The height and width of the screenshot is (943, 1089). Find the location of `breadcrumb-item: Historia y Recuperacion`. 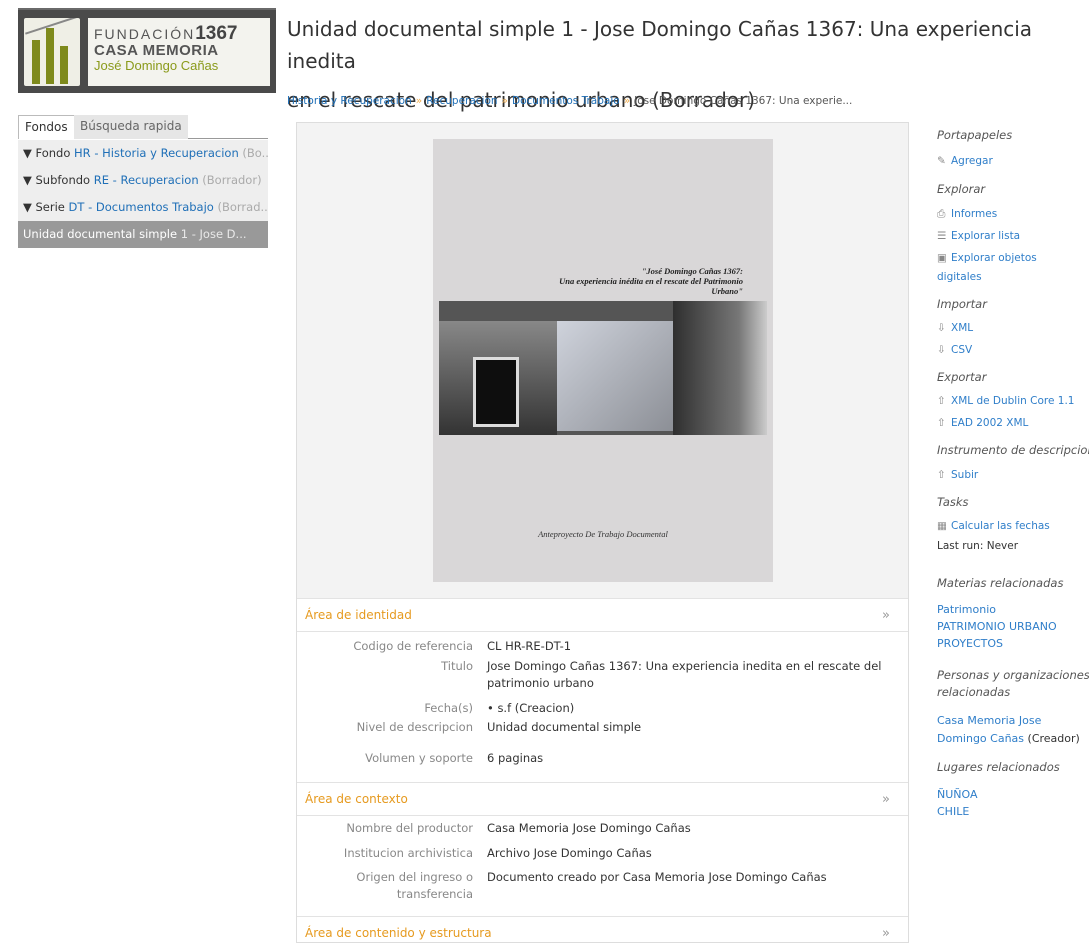

breadcrumb-item: Historia y Recuperacion is located at coordinates (349, 101).